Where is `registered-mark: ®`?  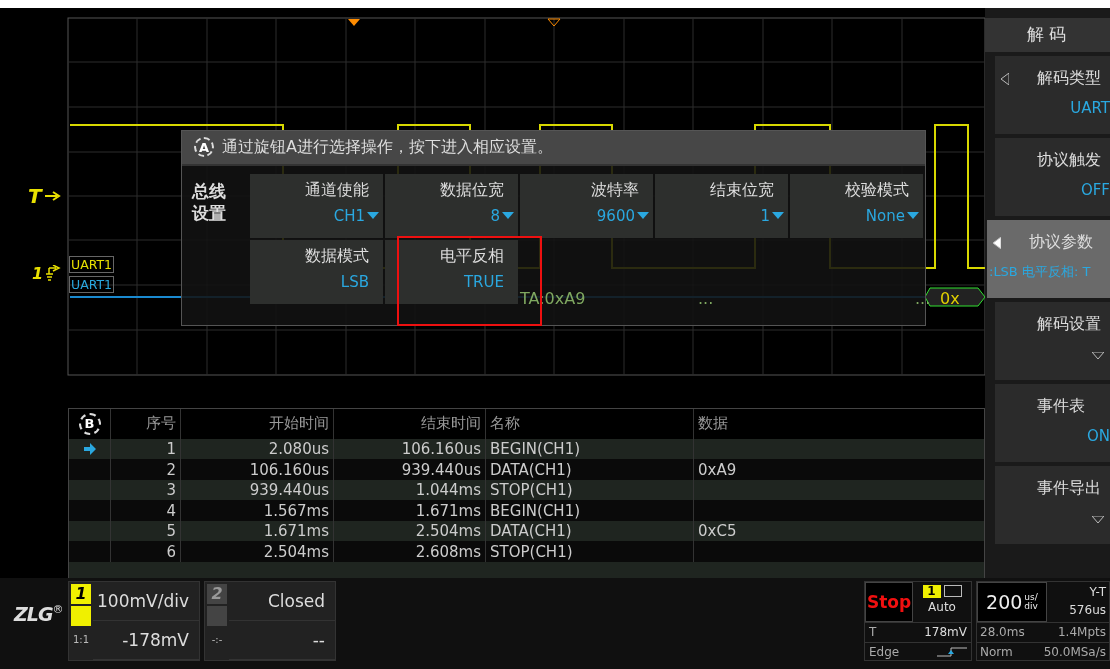 registered-mark: ® is located at coordinates (58, 609).